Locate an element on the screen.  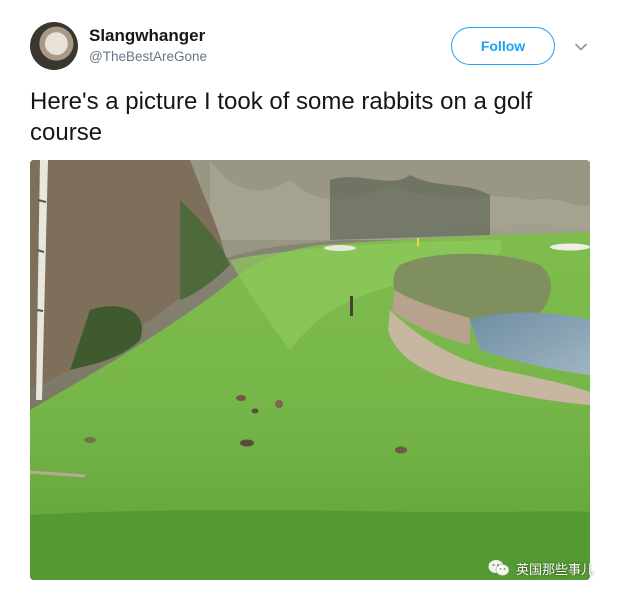
display-name: Slangwhanger is located at coordinates (147, 36).